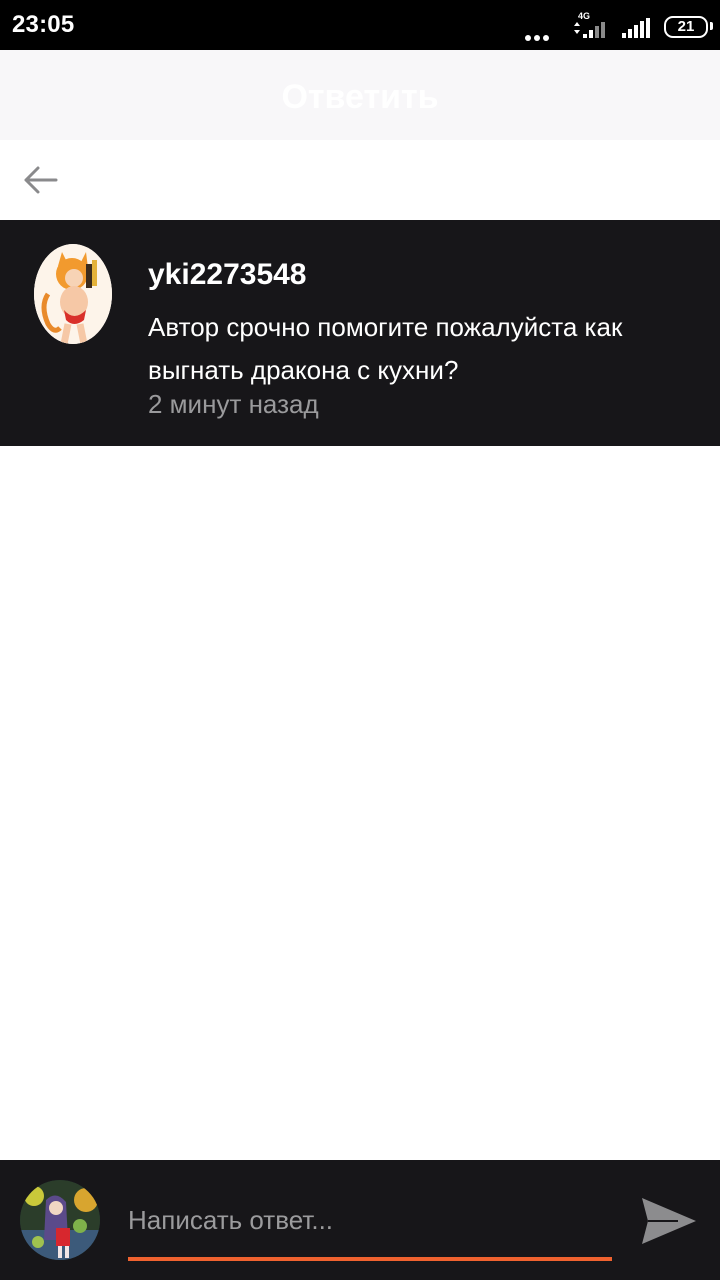  What do you see at coordinates (370, 1220) in the screenshot?
I see `reply-input` at bounding box center [370, 1220].